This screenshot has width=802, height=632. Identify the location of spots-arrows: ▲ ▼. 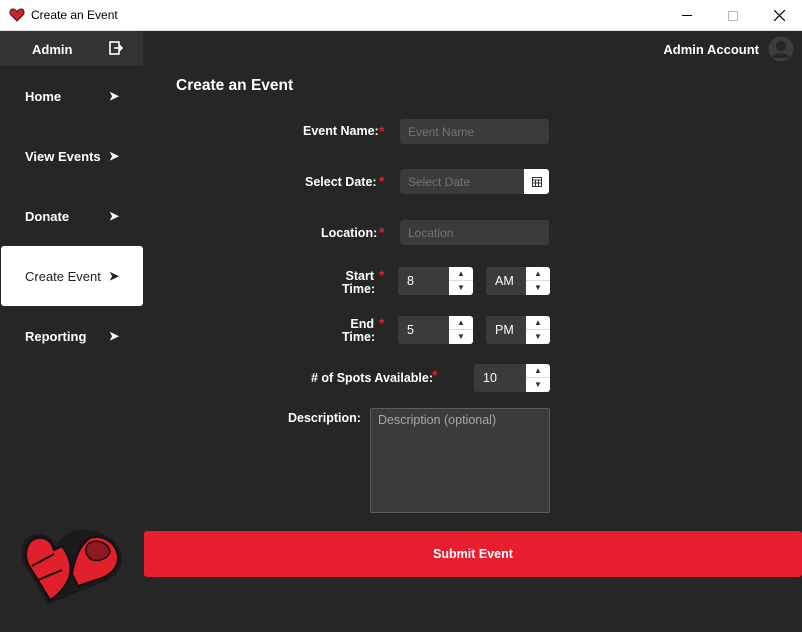
(538, 378).